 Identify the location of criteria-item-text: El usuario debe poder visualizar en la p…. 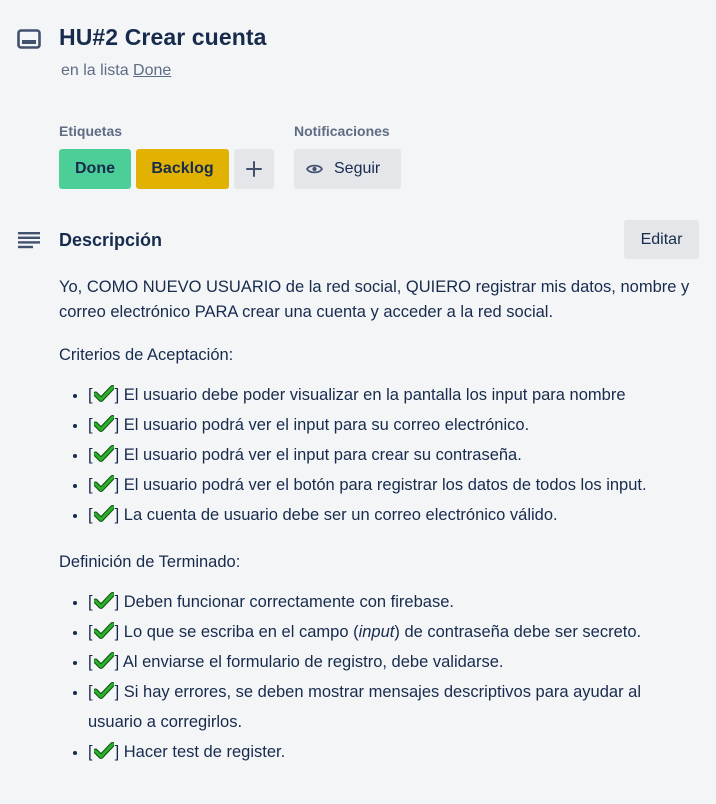
(374, 395).